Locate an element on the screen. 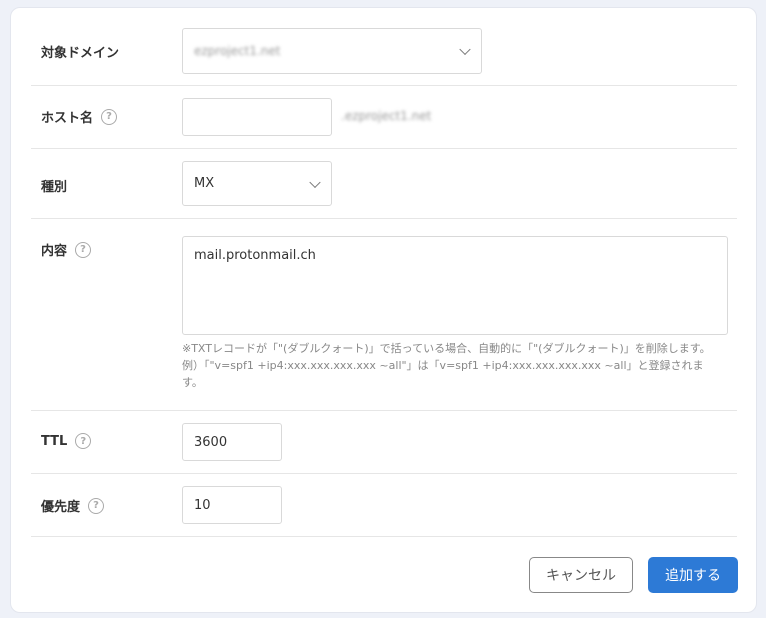 The width and height of the screenshot is (766, 618). type-label: 種別 is located at coordinates (54, 187).